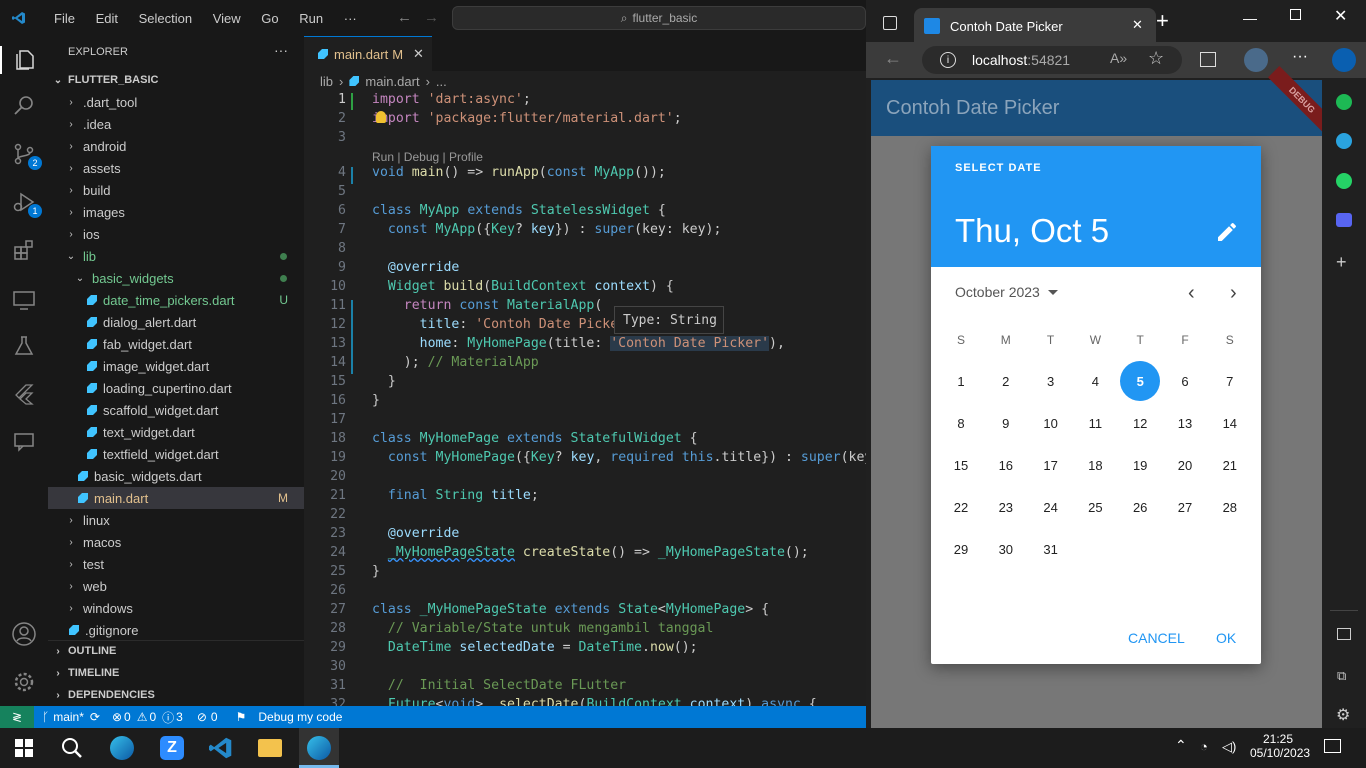 The width and height of the screenshot is (1366, 768). What do you see at coordinates (1140, 465) in the screenshot?
I see `calendar-day: 19` at bounding box center [1140, 465].